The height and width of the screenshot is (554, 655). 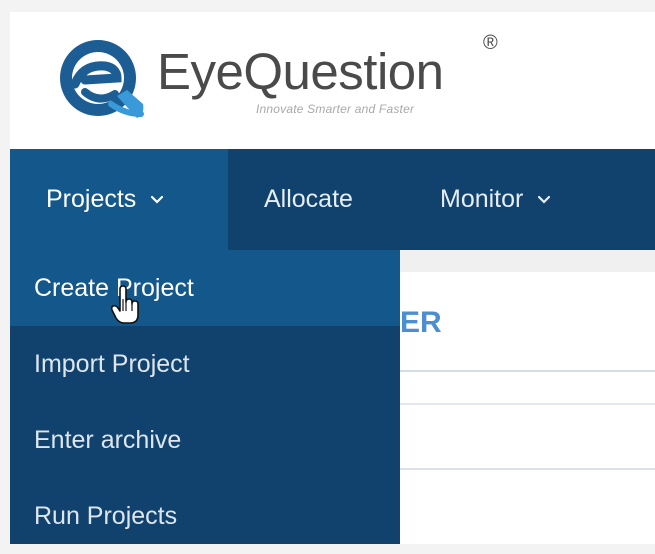 What do you see at coordinates (421, 322) in the screenshot?
I see `page-heading: ER` at bounding box center [421, 322].